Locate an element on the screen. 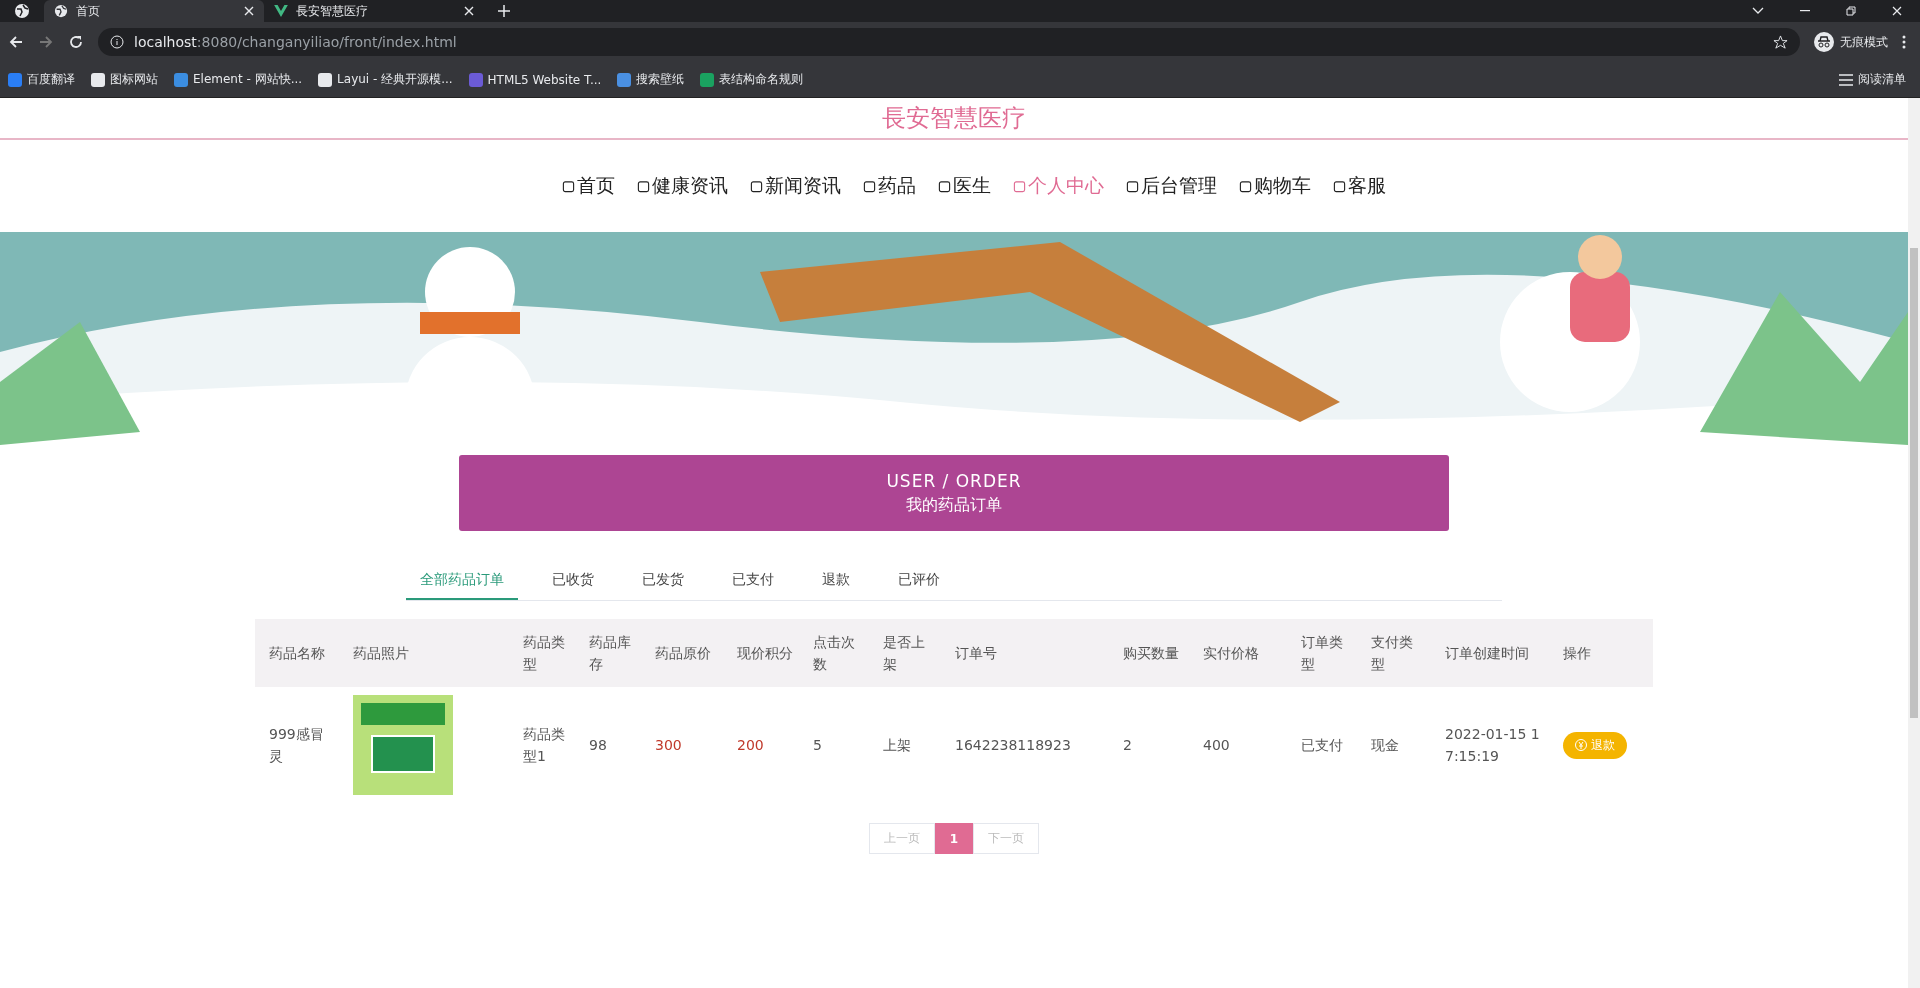 Image resolution: width=1920 pixels, height=988 pixels. table-cell: 药品类型1 is located at coordinates (542, 745).